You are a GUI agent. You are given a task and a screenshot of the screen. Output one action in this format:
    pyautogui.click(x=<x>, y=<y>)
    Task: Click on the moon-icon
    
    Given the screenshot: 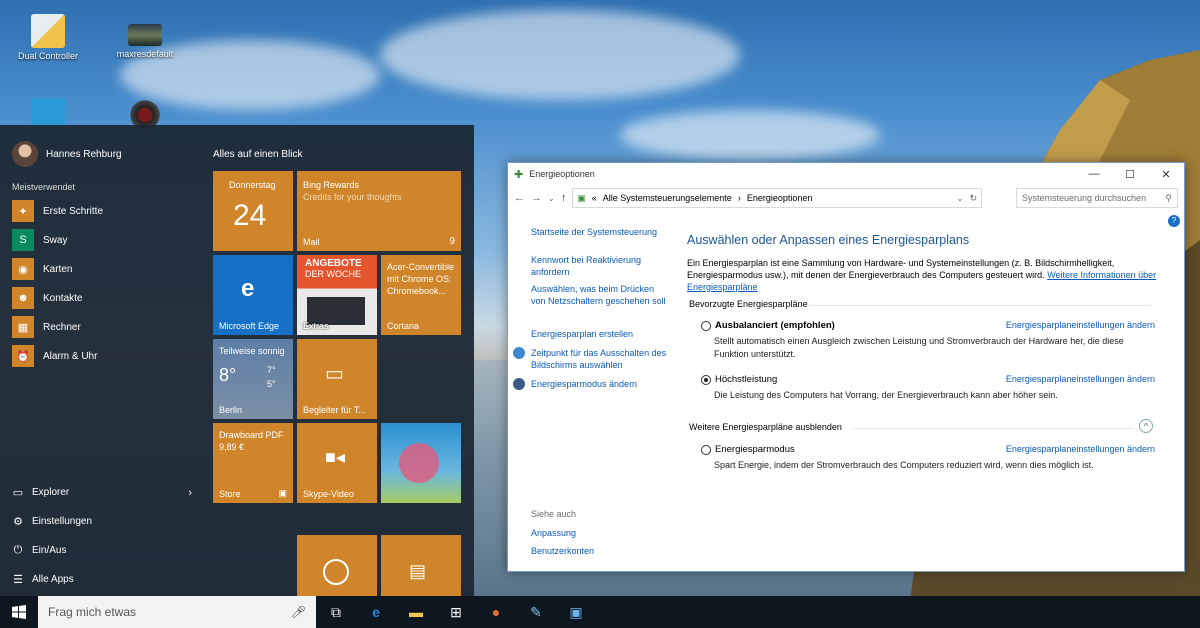 What is the action you would take?
    pyautogui.click(x=519, y=384)
    